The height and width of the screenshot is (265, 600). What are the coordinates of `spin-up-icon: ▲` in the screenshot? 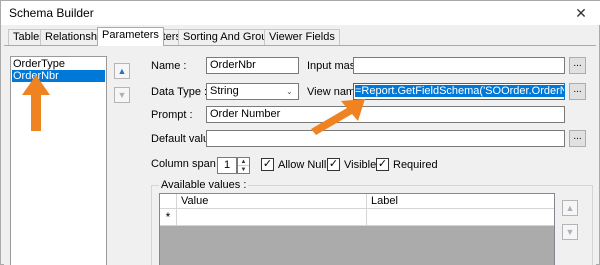 It's located at (243, 162).